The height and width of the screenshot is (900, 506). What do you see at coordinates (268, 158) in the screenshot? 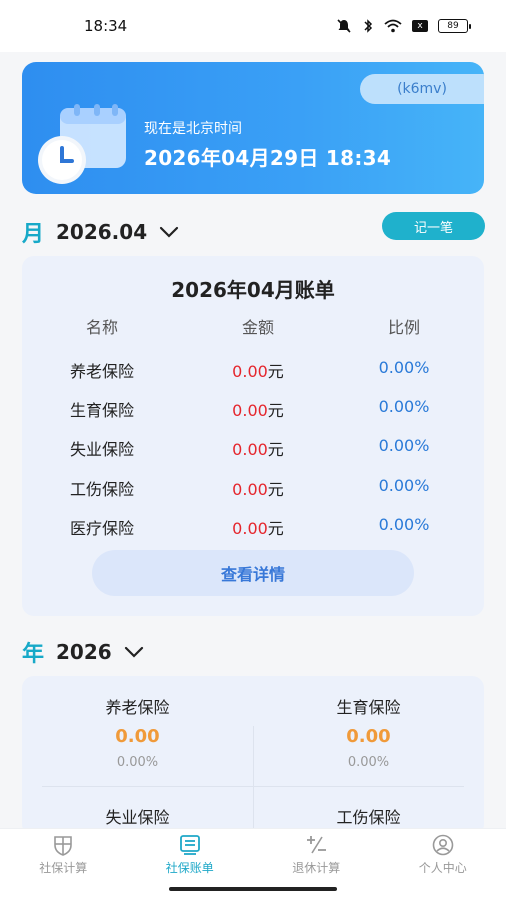
I see `banner-datetime: 2026年04月29日 18:34` at bounding box center [268, 158].